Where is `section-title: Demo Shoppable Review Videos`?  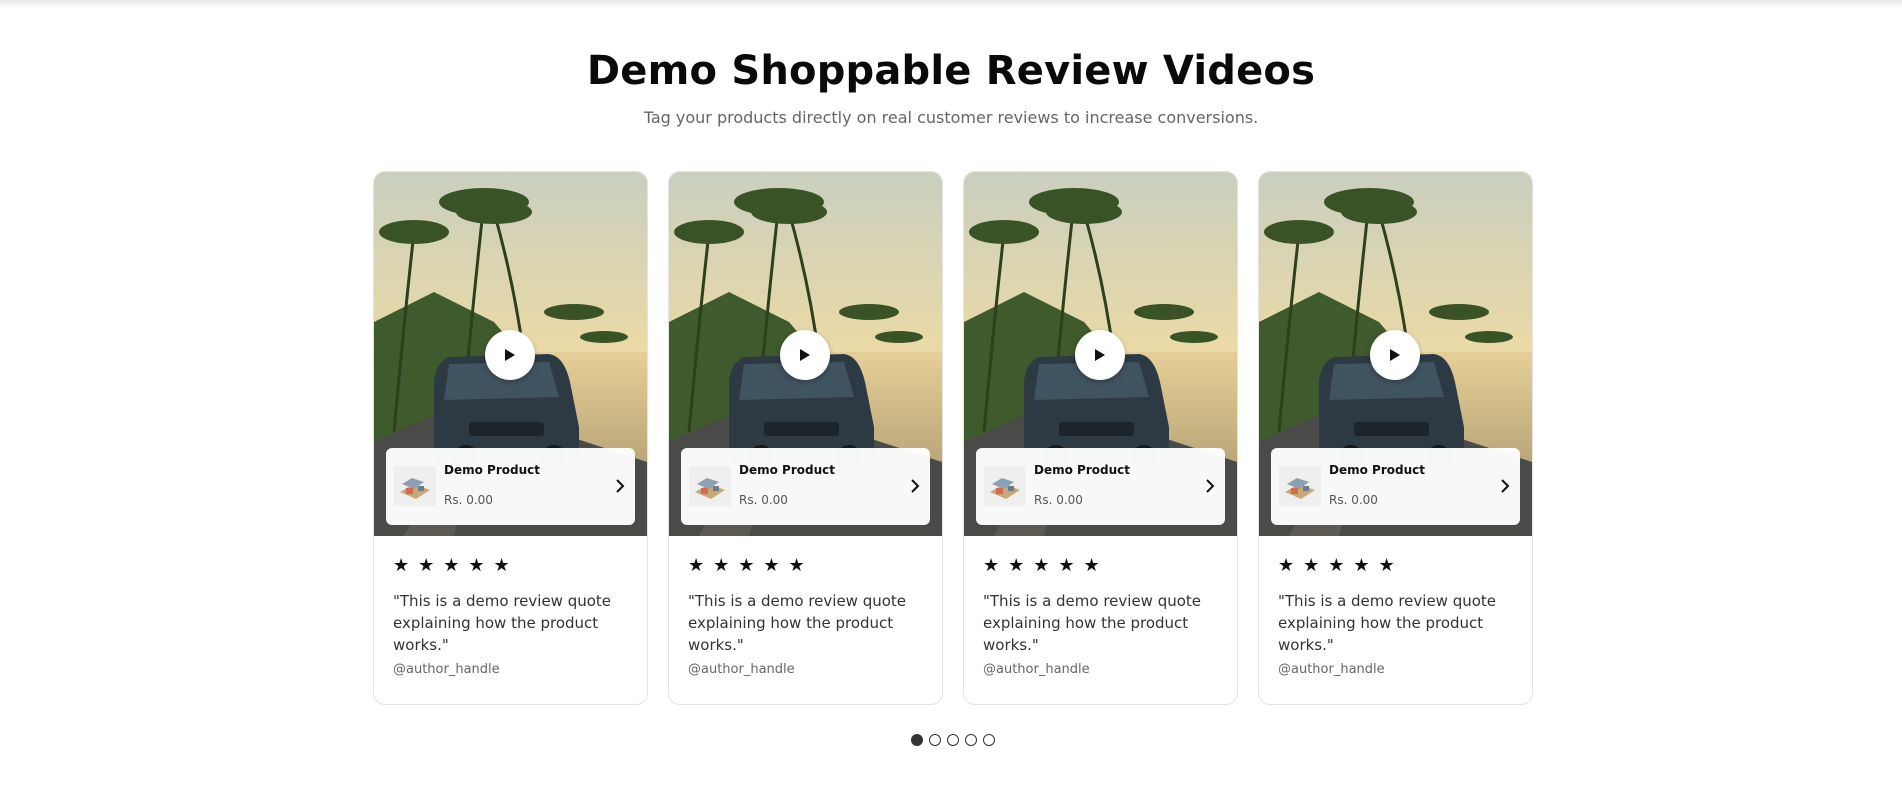 section-title: Demo Shoppable Review Videos is located at coordinates (951, 71).